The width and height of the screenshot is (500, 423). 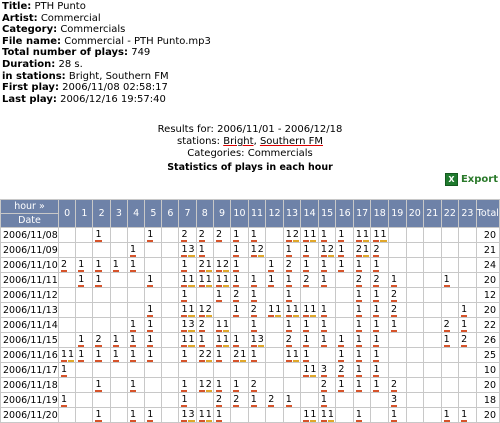 I want to click on row-total: 26, so click(x=487, y=340).